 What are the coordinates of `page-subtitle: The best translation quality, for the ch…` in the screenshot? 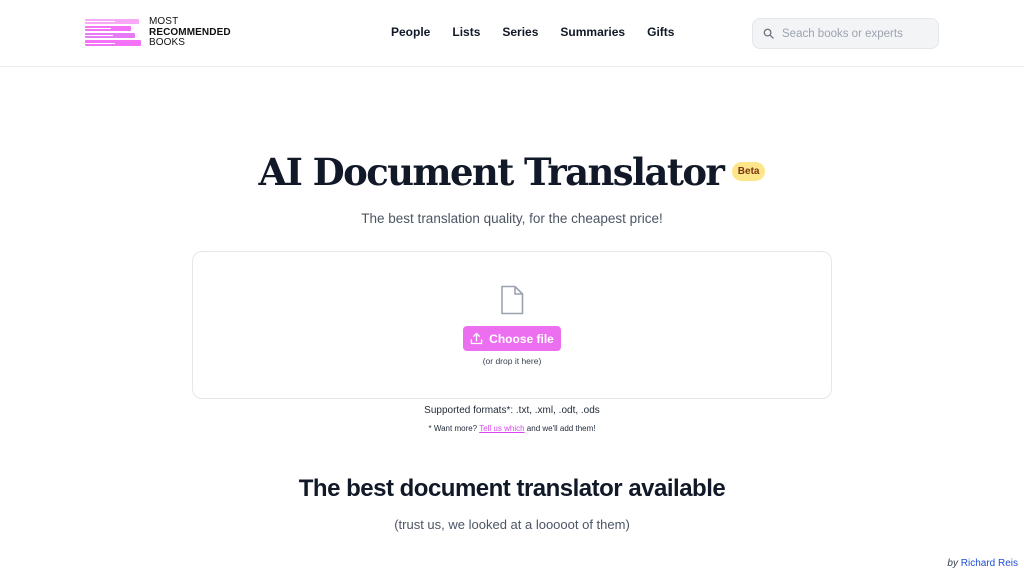 It's located at (512, 218).